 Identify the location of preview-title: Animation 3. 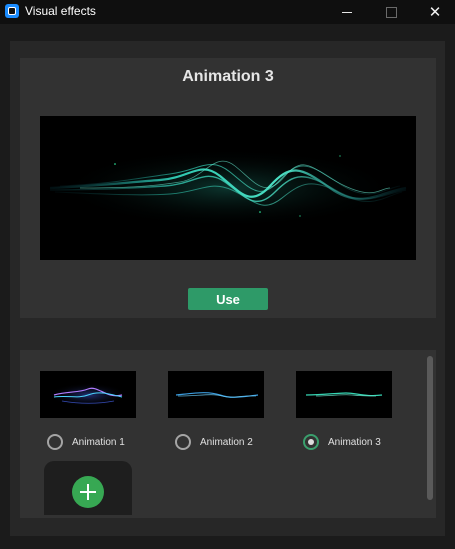
(228, 76).